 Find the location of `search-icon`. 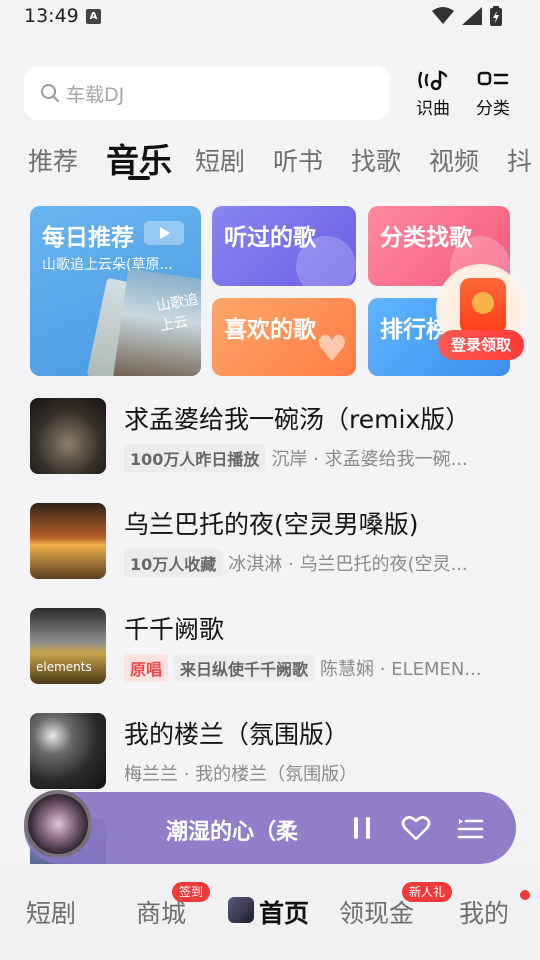

search-icon is located at coordinates (50, 93).